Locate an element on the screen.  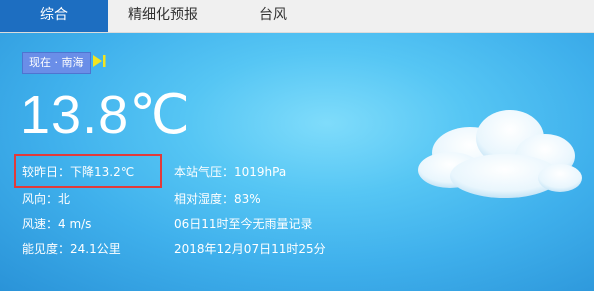
tab-bar: 综合 精细化预报 台风 is located at coordinates (297, 16).